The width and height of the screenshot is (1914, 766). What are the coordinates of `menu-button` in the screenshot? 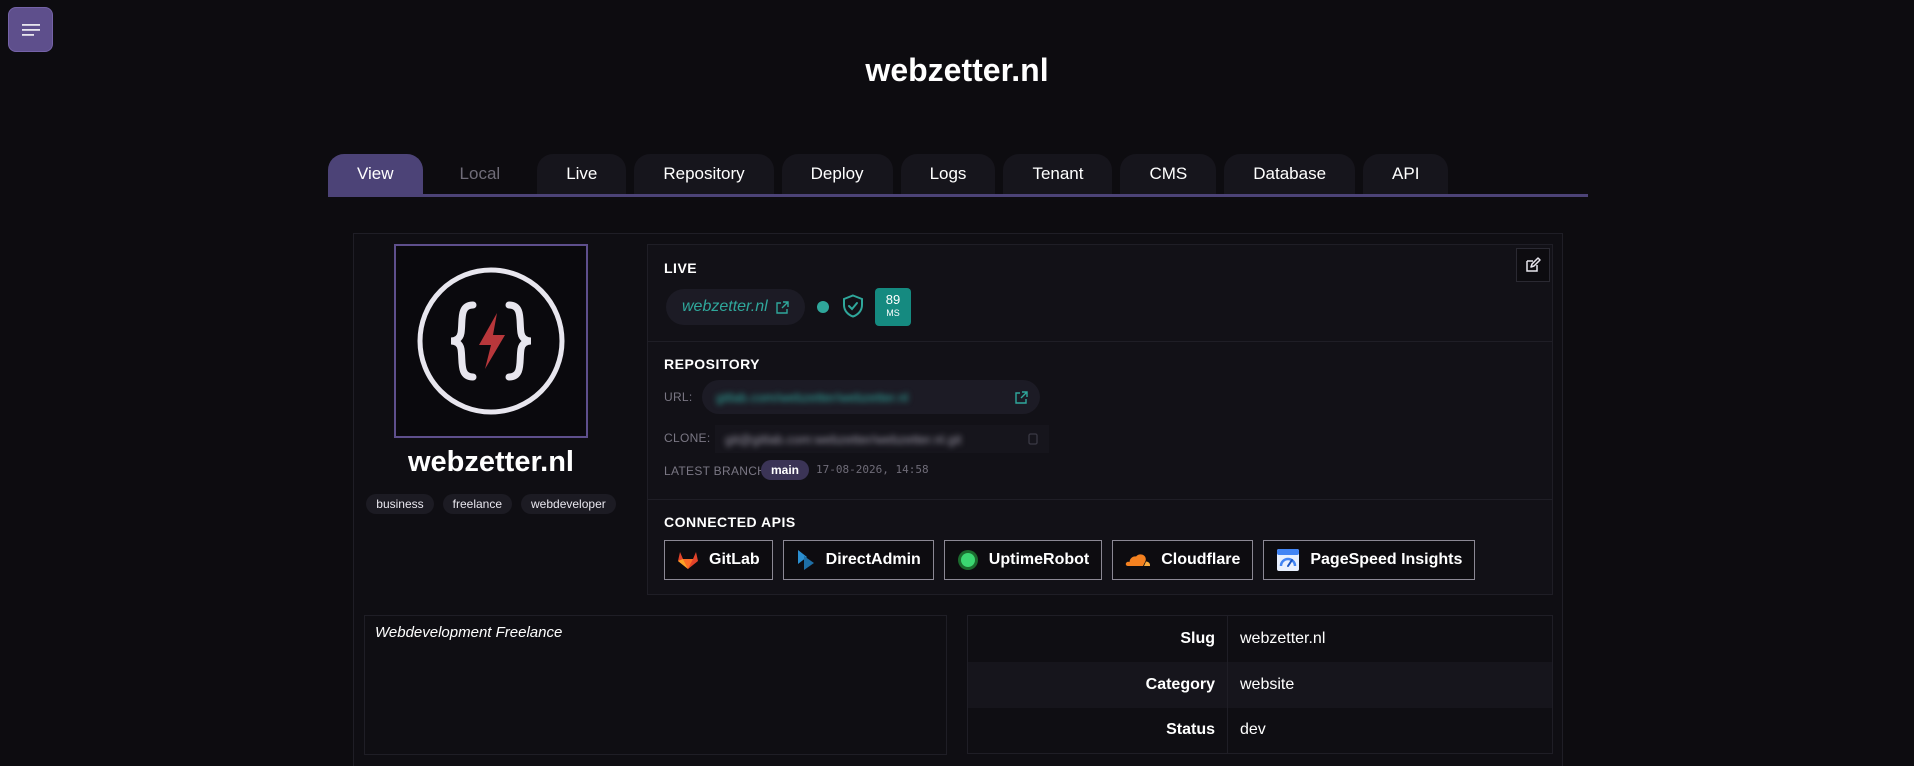 It's located at (30, 29).